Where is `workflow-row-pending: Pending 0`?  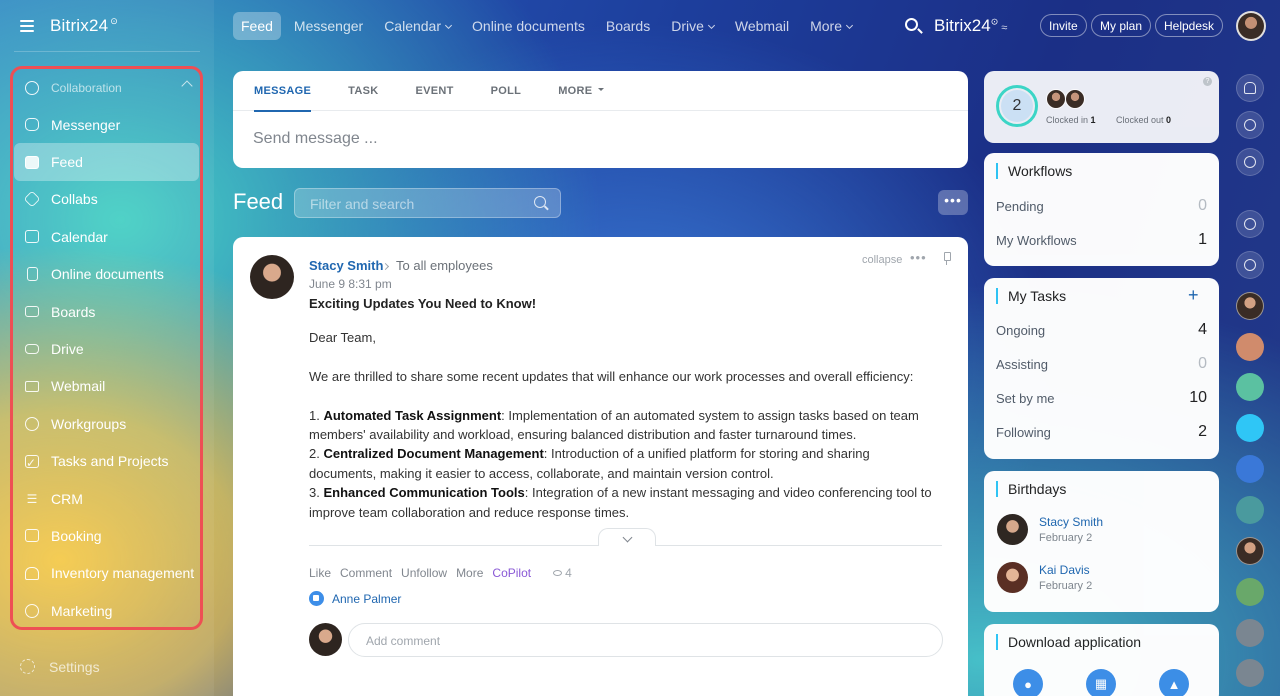 workflow-row-pending: Pending 0 is located at coordinates (1101, 206).